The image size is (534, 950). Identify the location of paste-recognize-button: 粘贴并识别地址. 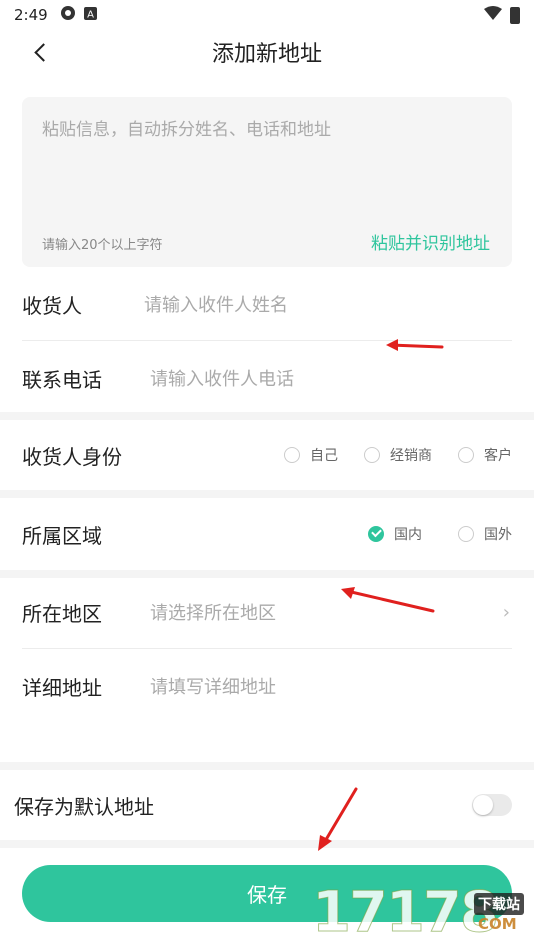
(430, 241).